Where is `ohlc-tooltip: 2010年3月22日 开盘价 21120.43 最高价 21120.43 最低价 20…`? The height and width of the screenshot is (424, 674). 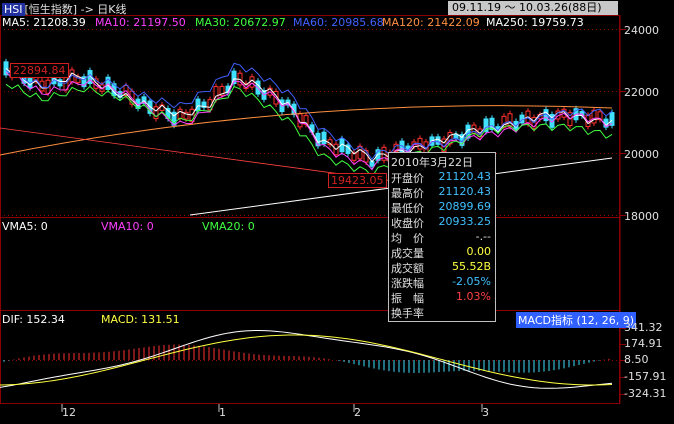
ohlc-tooltip: 2010年3月22日 开盘价 21120.43 最高价 21120.43 最低价 20… is located at coordinates (442, 237).